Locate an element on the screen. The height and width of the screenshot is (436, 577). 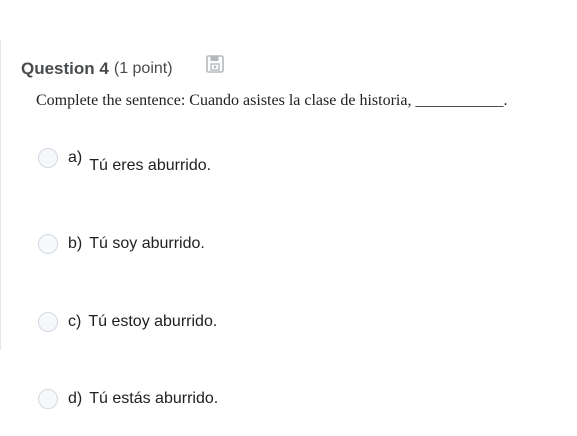
question-header: Question 4 (1 point) is located at coordinates (97, 69).